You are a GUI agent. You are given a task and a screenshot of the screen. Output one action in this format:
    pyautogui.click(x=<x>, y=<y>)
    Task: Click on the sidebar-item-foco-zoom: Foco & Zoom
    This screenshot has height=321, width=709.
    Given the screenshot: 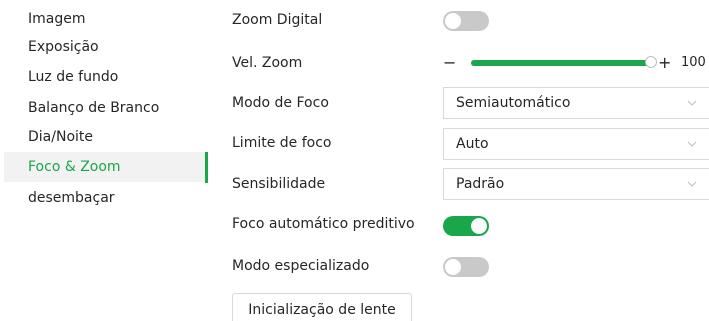 What is the action you would take?
    pyautogui.click(x=104, y=167)
    